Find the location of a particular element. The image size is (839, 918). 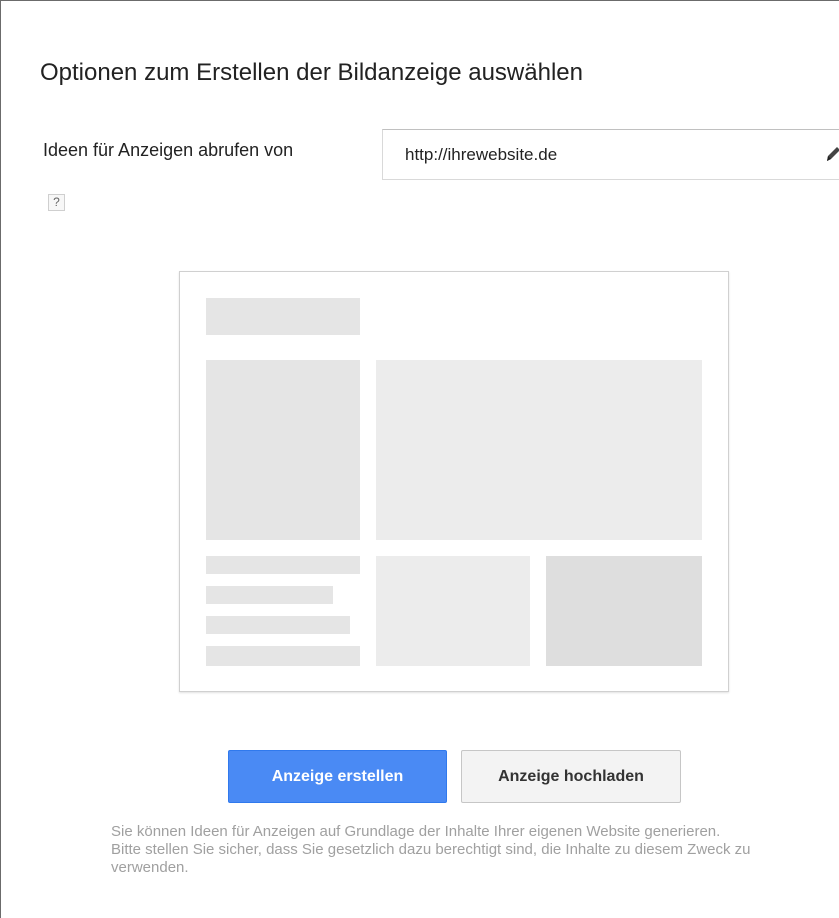

create-ad-button: Anzeige erstellen is located at coordinates (337, 776).